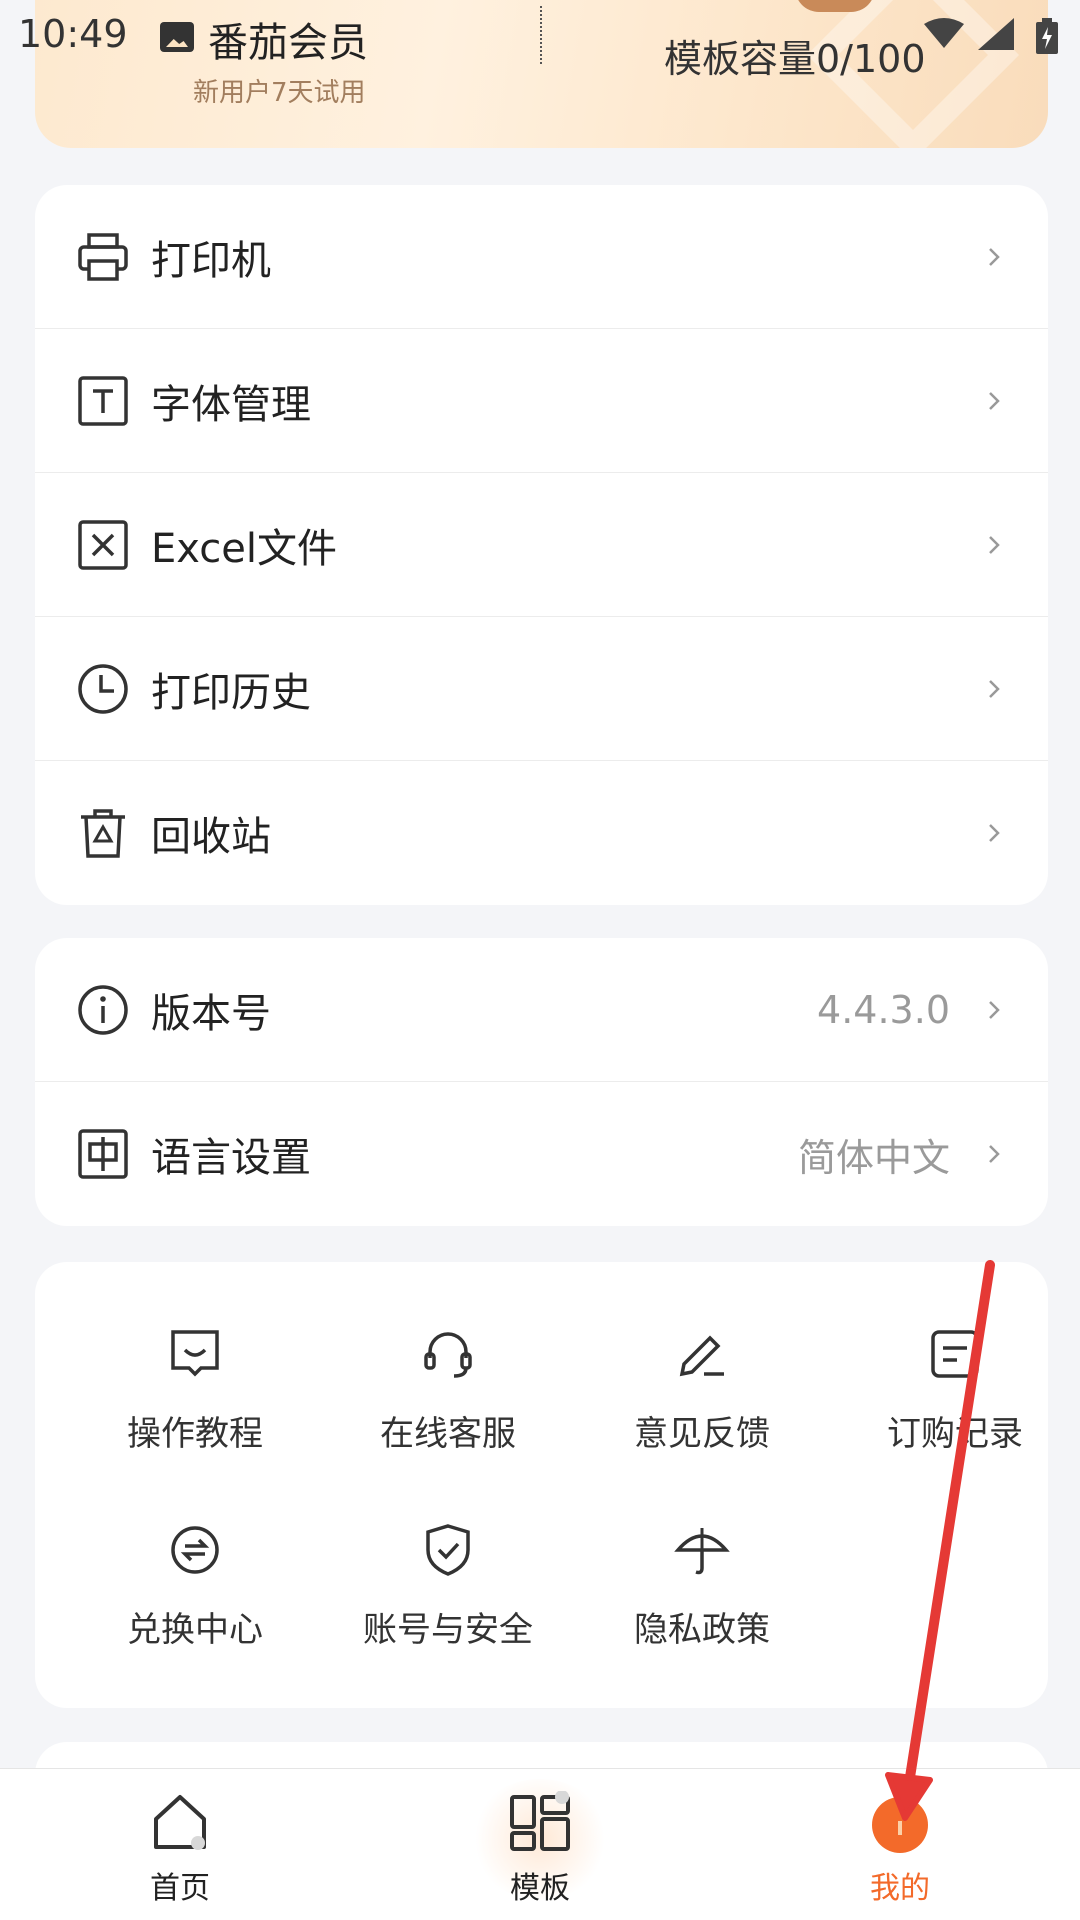 The image size is (1080, 1920). Describe the element at coordinates (702, 1630) in the screenshot. I see `grid-item-label: 隐私政策` at that location.